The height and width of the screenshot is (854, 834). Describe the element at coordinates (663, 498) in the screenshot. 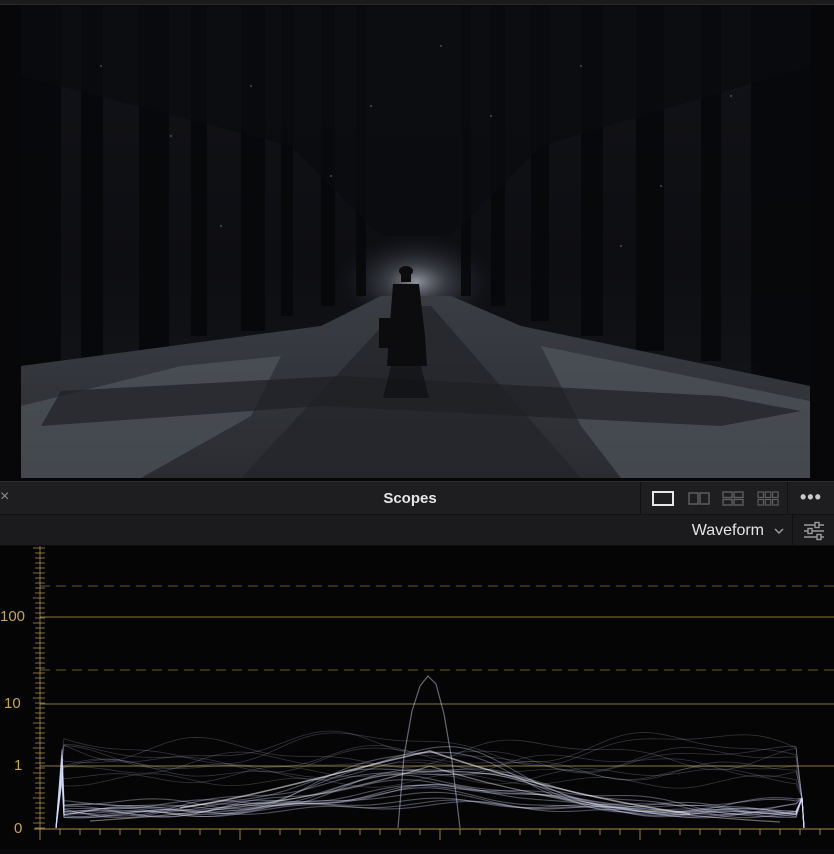

I see `single-view-icon` at that location.